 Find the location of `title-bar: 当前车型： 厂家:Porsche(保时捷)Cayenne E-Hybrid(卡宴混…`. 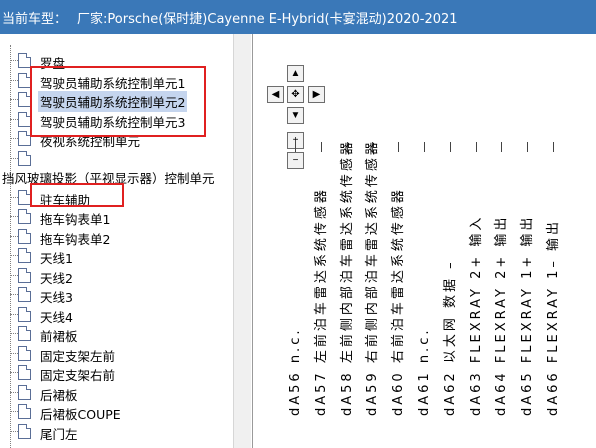

title-bar: 当前车型： 厂家:Porsche(保时捷)Cayenne E-Hybrid(卡宴混… is located at coordinates (298, 17).